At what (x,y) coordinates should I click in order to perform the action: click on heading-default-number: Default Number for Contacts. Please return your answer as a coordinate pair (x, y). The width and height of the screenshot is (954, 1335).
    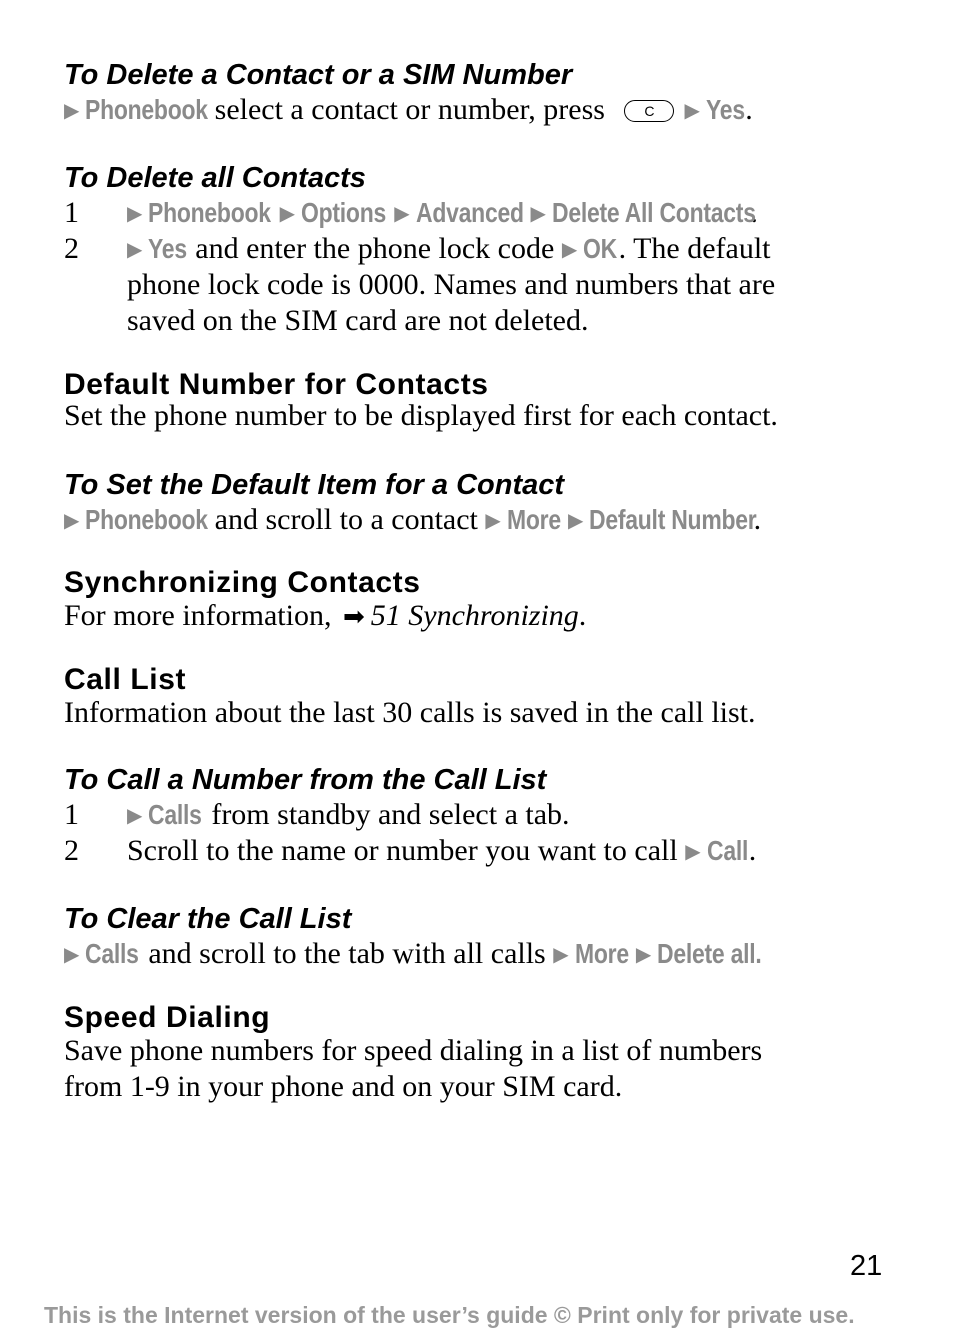
    Looking at the image, I should click on (276, 384).